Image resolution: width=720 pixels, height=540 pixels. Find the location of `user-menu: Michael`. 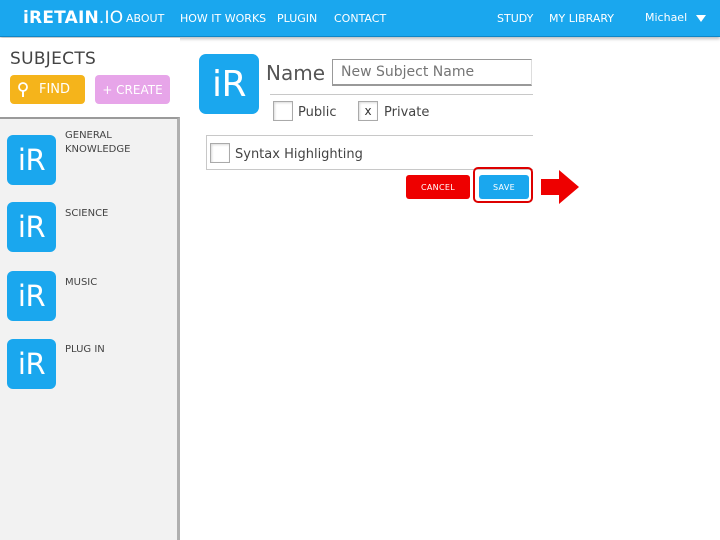

user-menu: Michael is located at coordinates (676, 17).